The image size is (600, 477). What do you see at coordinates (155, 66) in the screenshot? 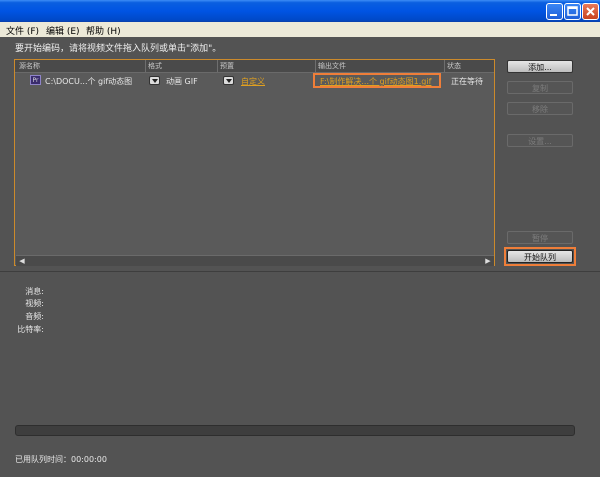
I see `column-format: 格式` at bounding box center [155, 66].